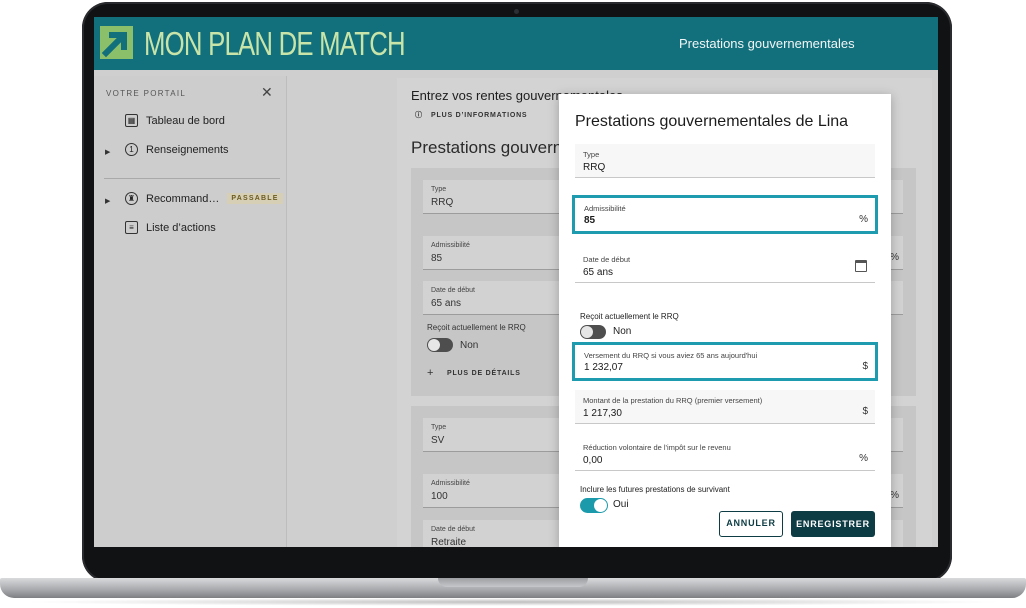 This screenshot has height=608, width=1026. What do you see at coordinates (439, 496) in the screenshot?
I see `field-value: 100` at bounding box center [439, 496].